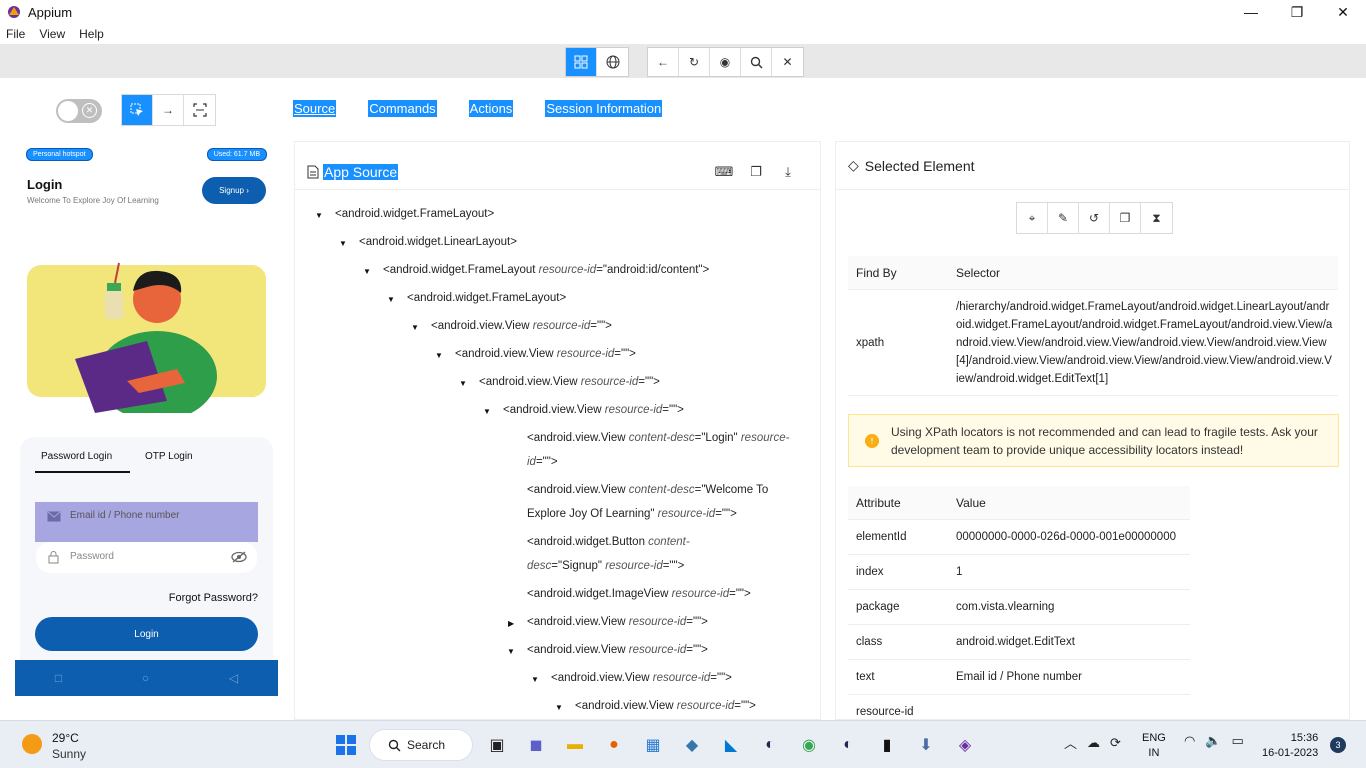  I want to click on language-indicator: ENG IN, so click(1154, 746).